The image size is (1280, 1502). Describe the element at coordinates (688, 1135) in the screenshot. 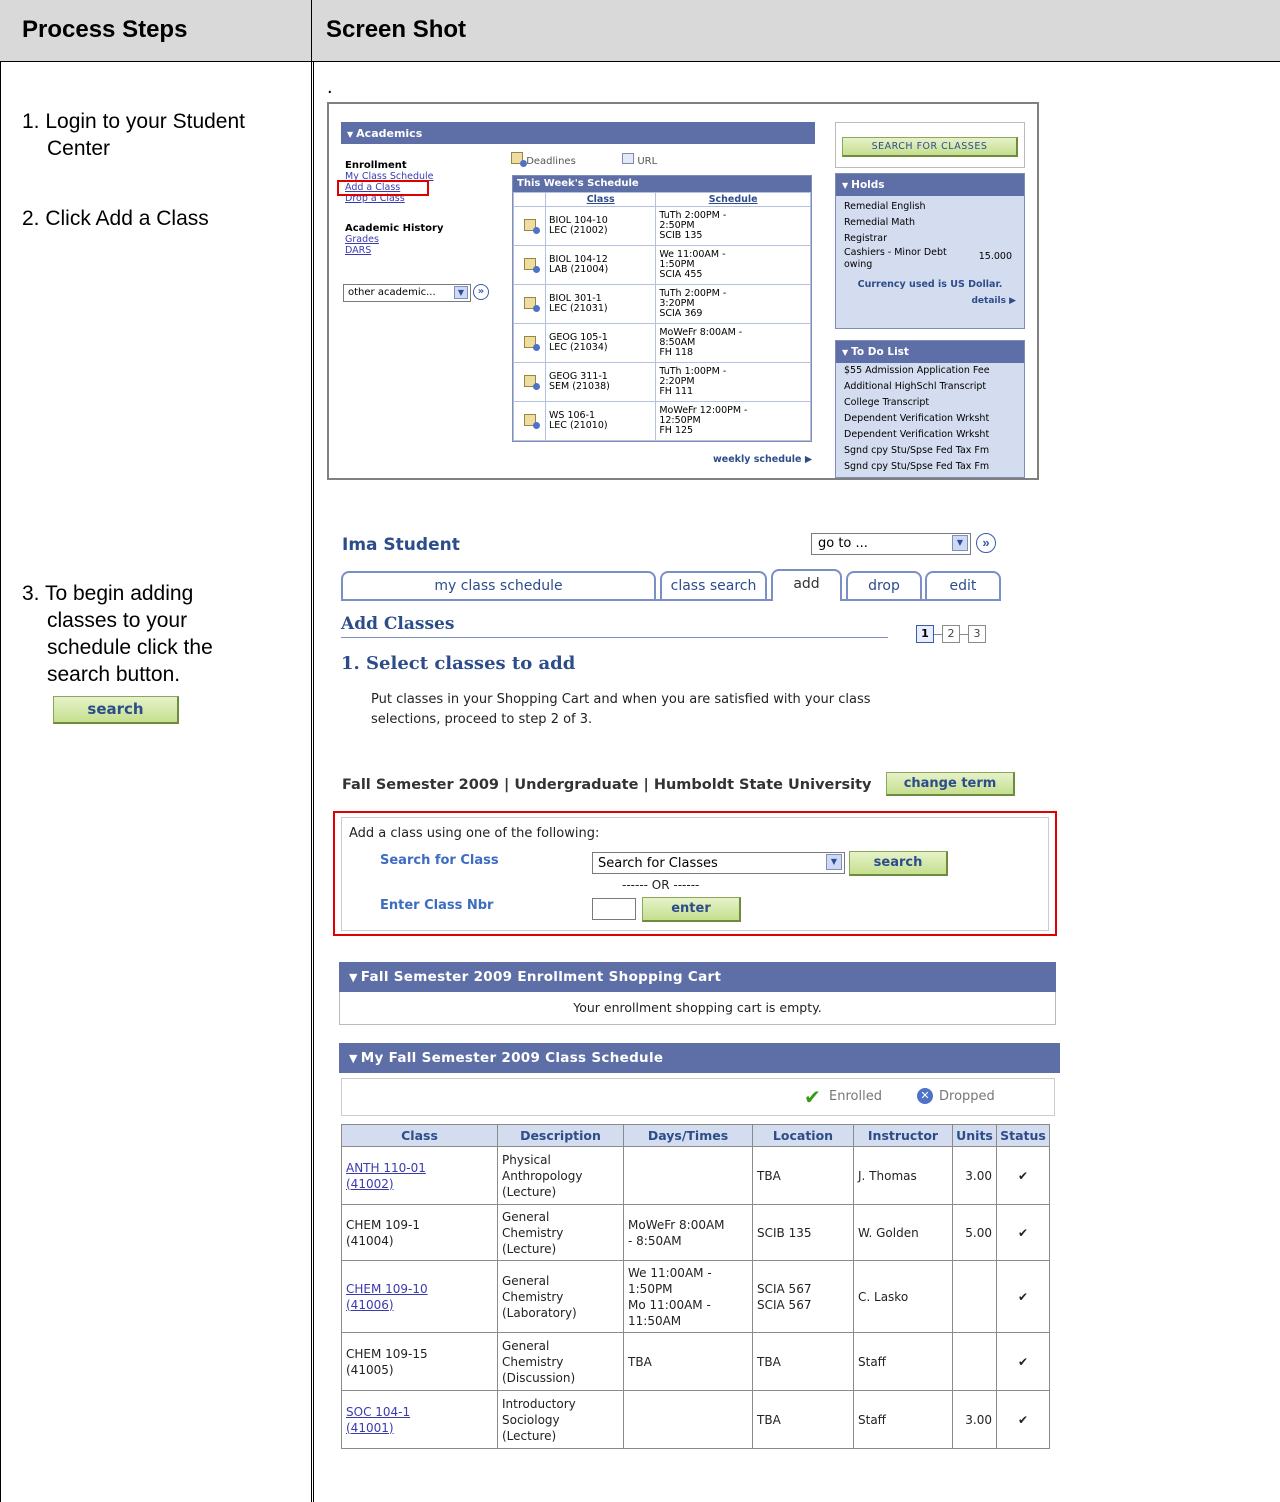

I see `col-days-times: Days/Times` at that location.